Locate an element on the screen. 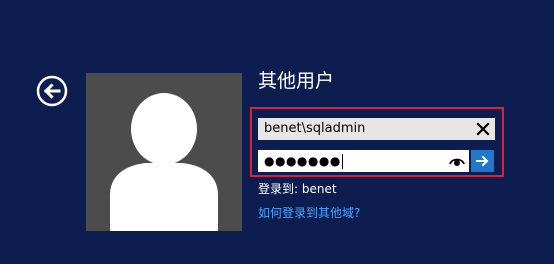 This screenshot has height=264, width=554. submit-button is located at coordinates (482, 161).